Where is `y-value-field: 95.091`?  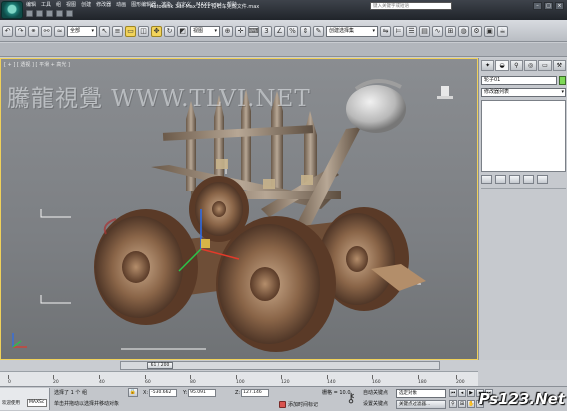
y-value-field: 95.091 is located at coordinates (202, 392).